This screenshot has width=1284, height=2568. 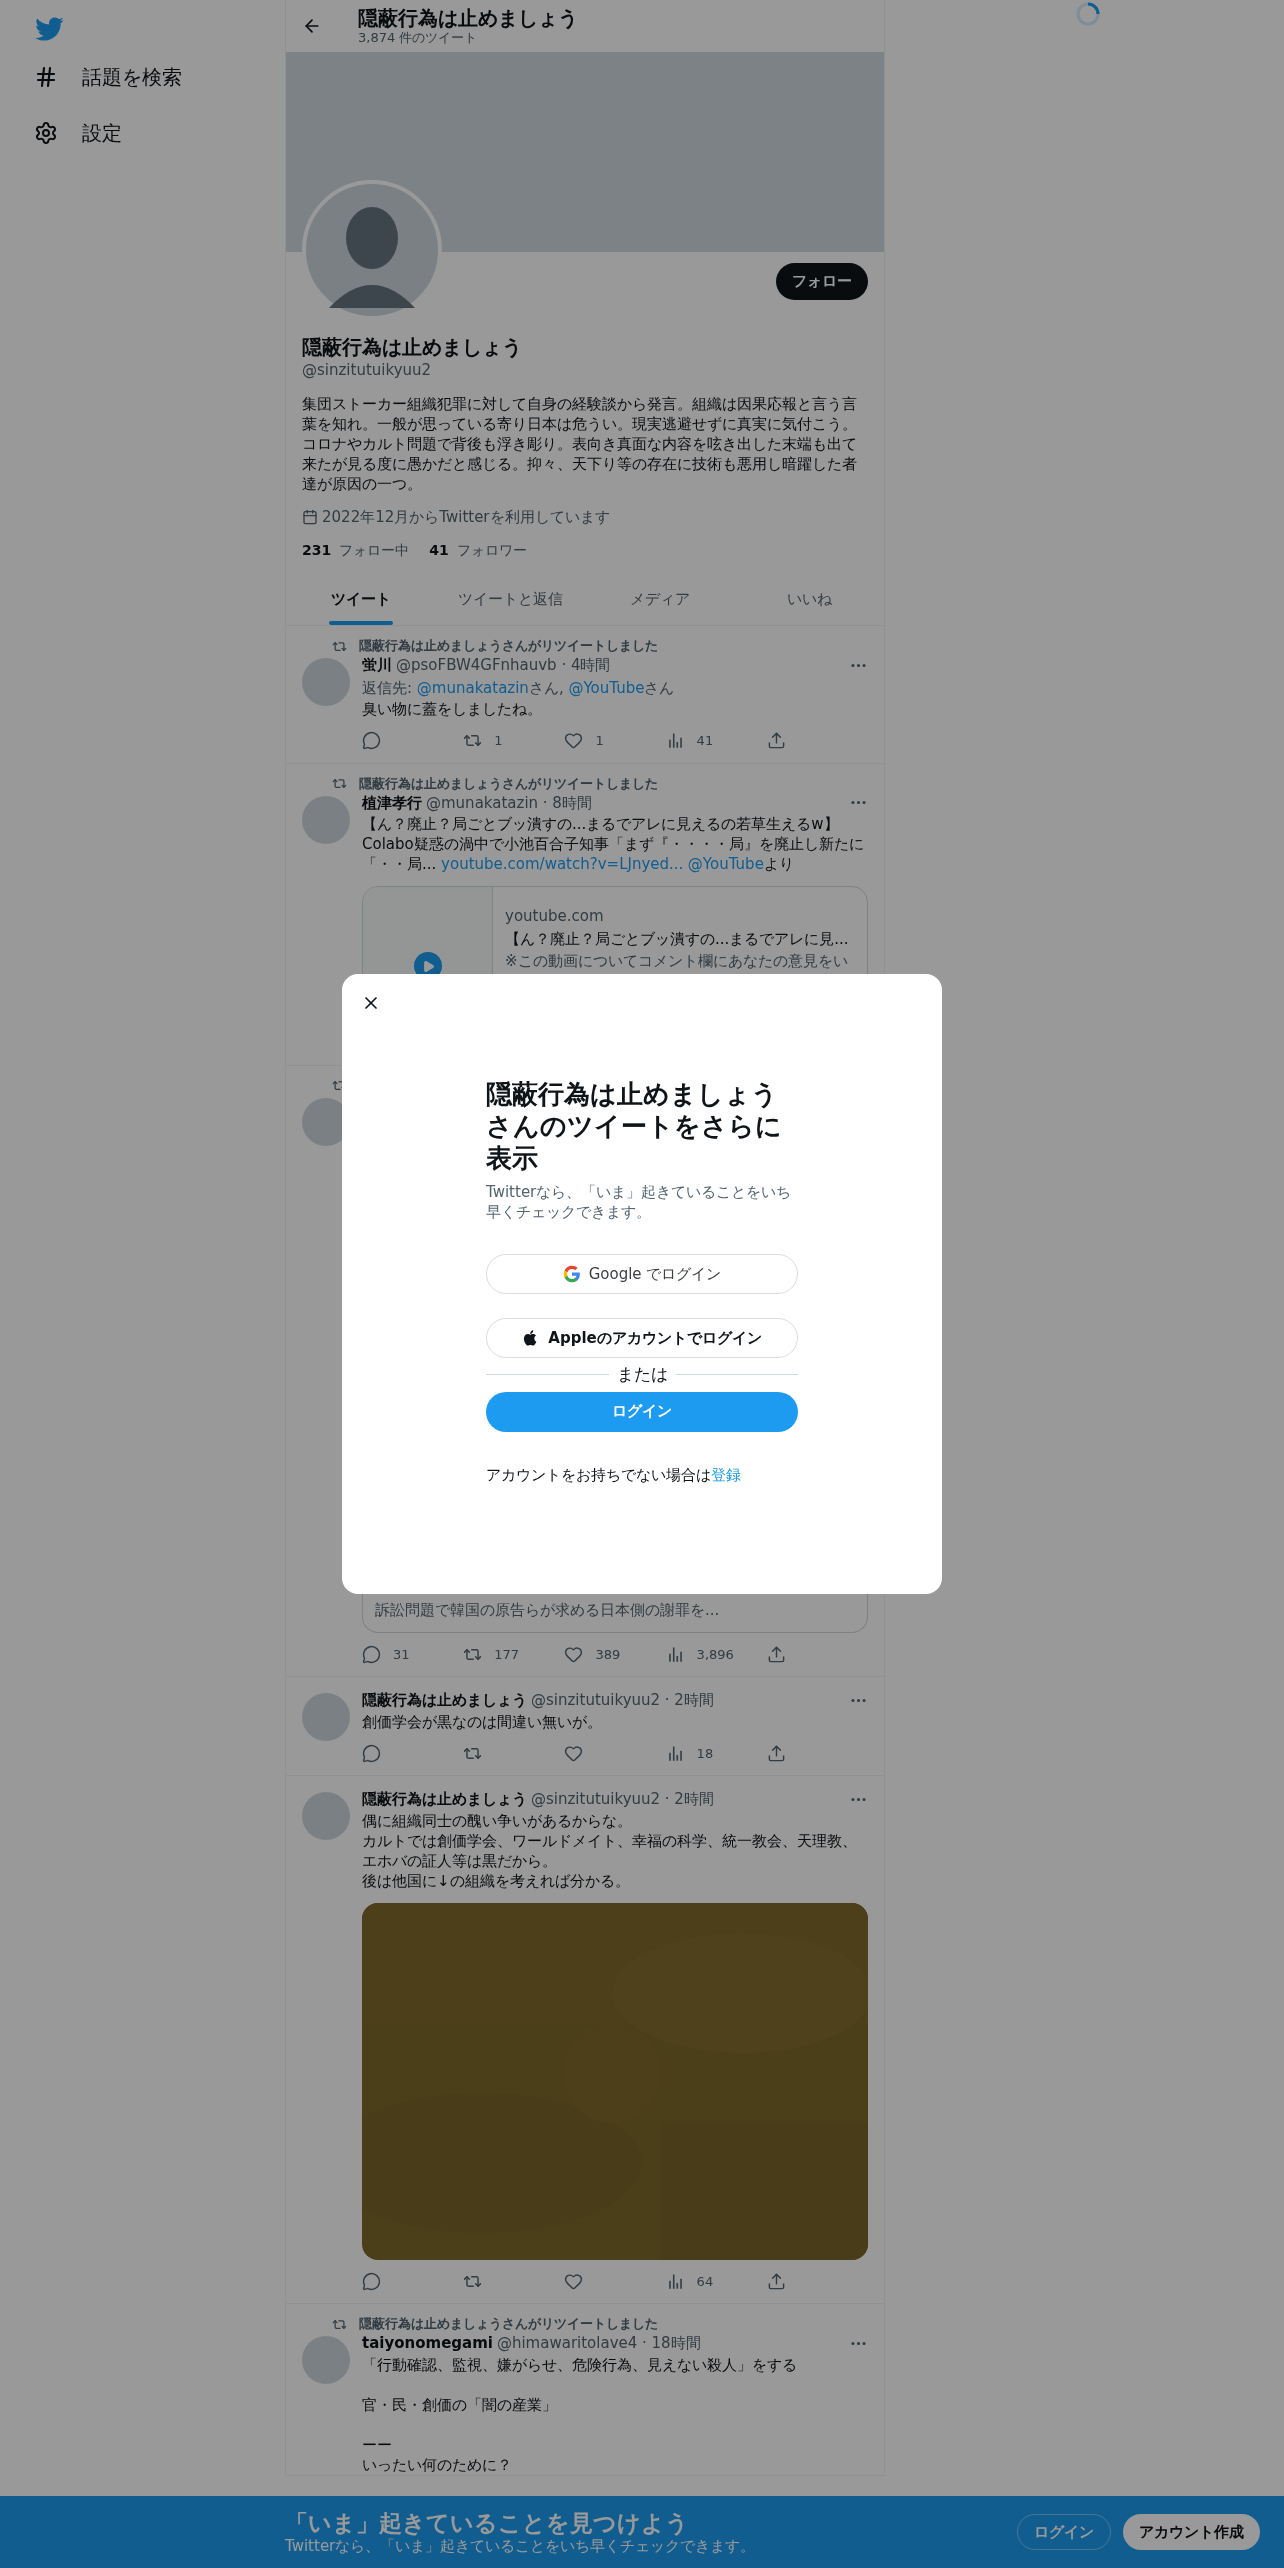 What do you see at coordinates (610, 1850) in the screenshot?
I see `tweet-text: カルトでは創価学会、ワールドメイト、幸福の科学、統一教会、天理教、エホバの証人等は黒だから。` at bounding box center [610, 1850].